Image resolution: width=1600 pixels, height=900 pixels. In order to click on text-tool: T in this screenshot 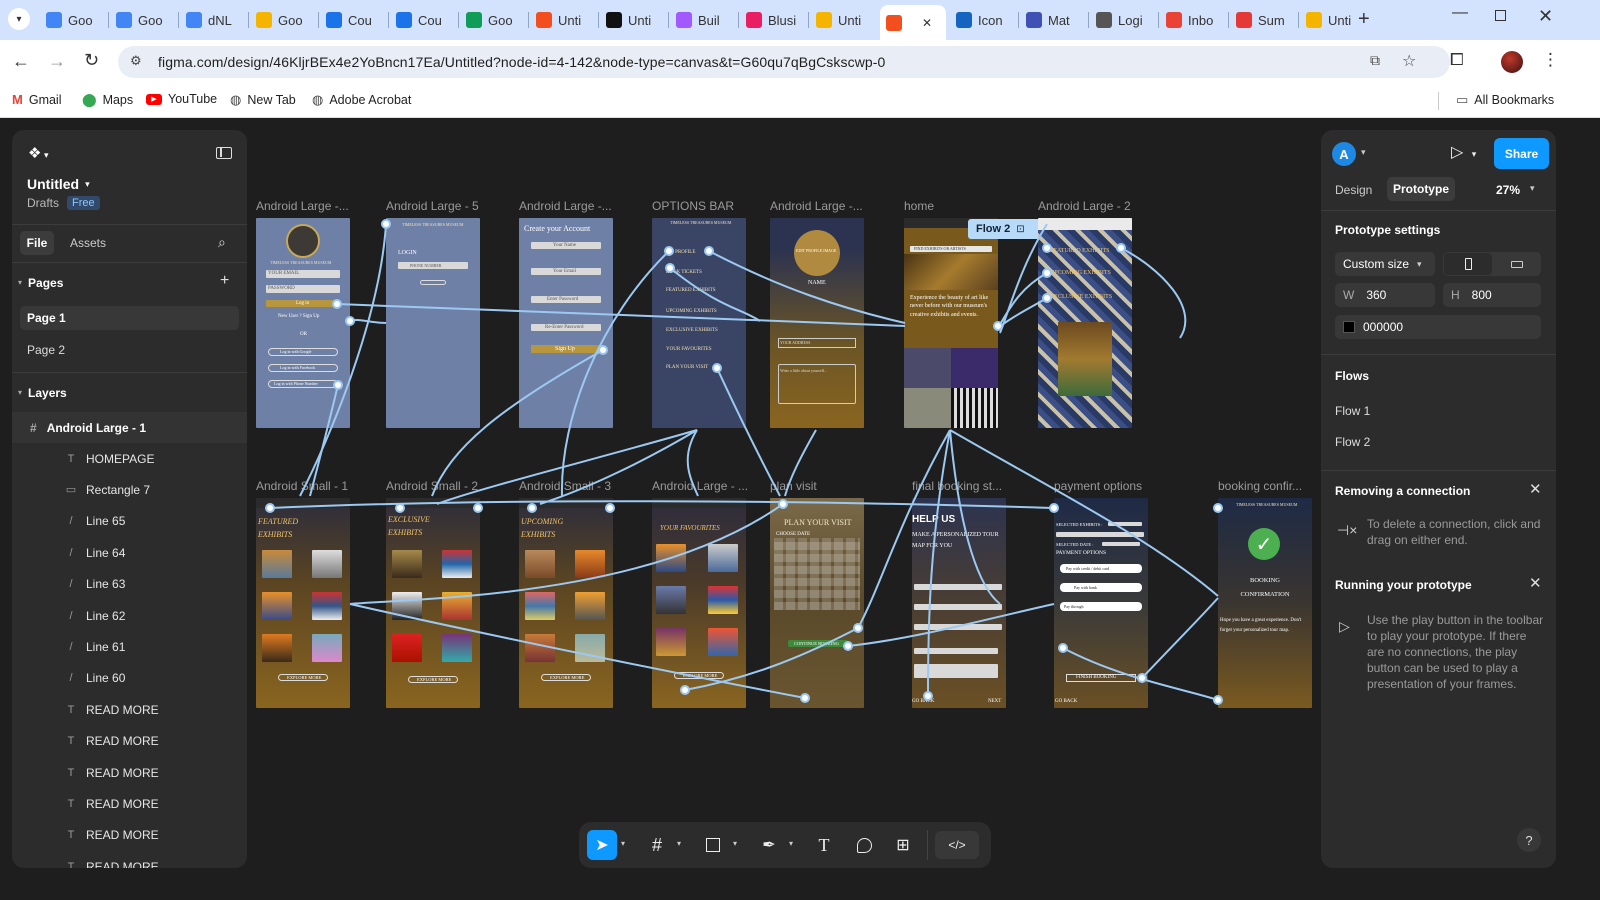, I will do `click(824, 845)`.